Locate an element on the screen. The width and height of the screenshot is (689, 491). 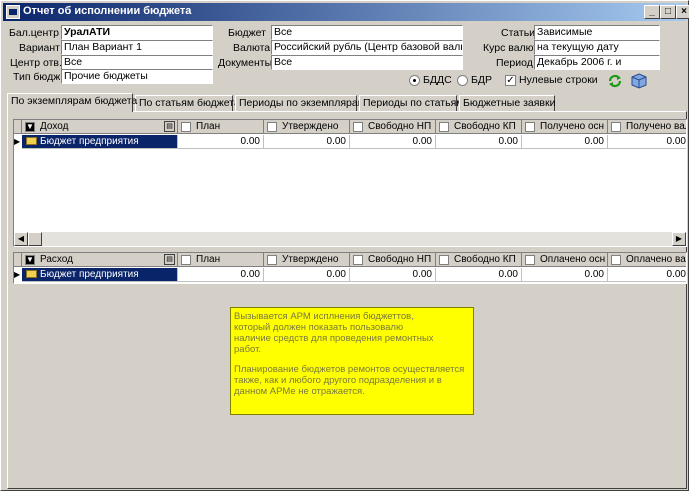
tab-by-instances: По экземплярам бюджета is located at coordinates (72, 102).